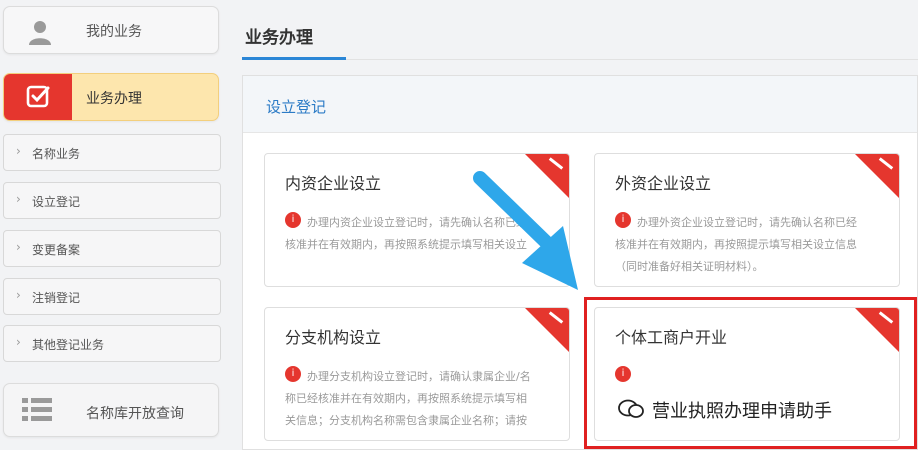 Image resolution: width=918 pixels, height=450 pixels. I want to click on sidebar-business-handling: 业务办理, so click(111, 97).